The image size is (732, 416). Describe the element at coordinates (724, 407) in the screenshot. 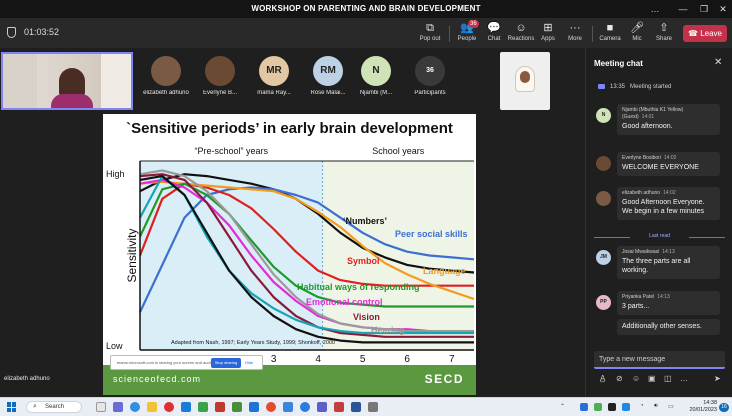

I see `notification-badge: 16` at that location.